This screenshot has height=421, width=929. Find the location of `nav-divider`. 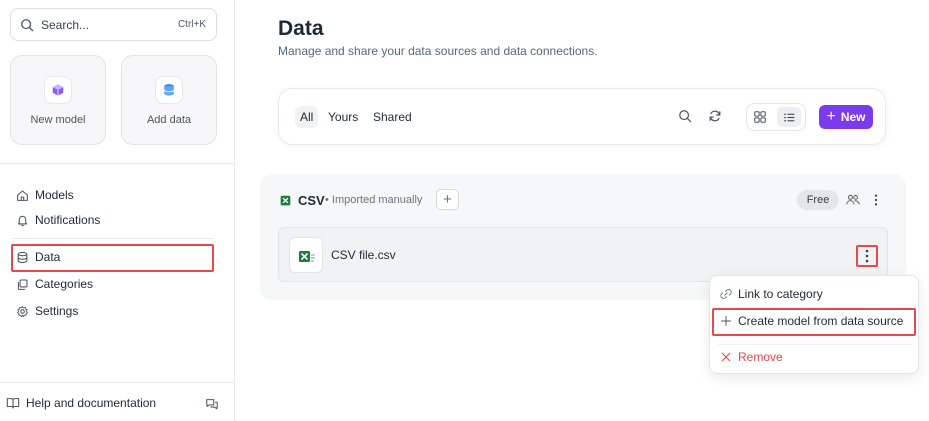

nav-divider is located at coordinates (113, 238).